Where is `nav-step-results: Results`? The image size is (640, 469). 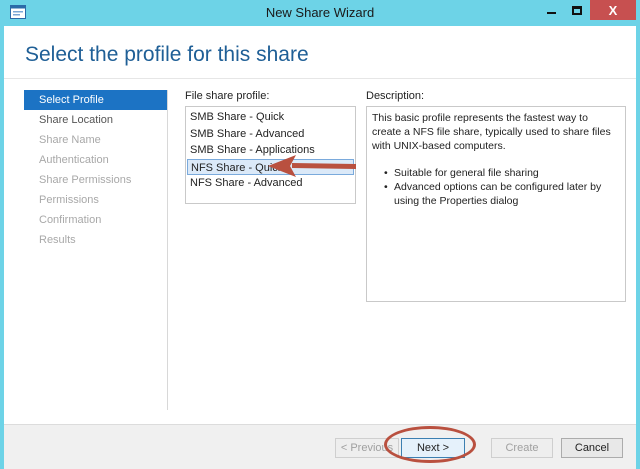
nav-step-results: Results is located at coordinates (57, 240).